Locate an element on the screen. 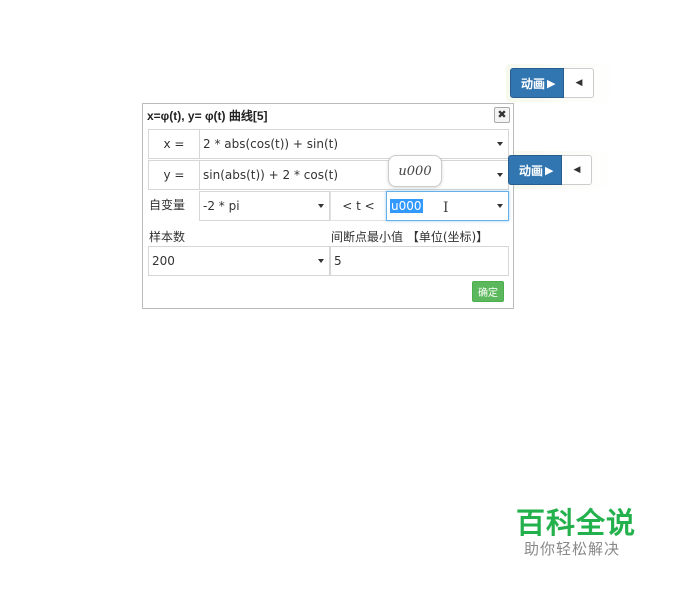 Image resolution: width=692 pixels, height=591 pixels. t-min-value: -2 * pi is located at coordinates (221, 206).